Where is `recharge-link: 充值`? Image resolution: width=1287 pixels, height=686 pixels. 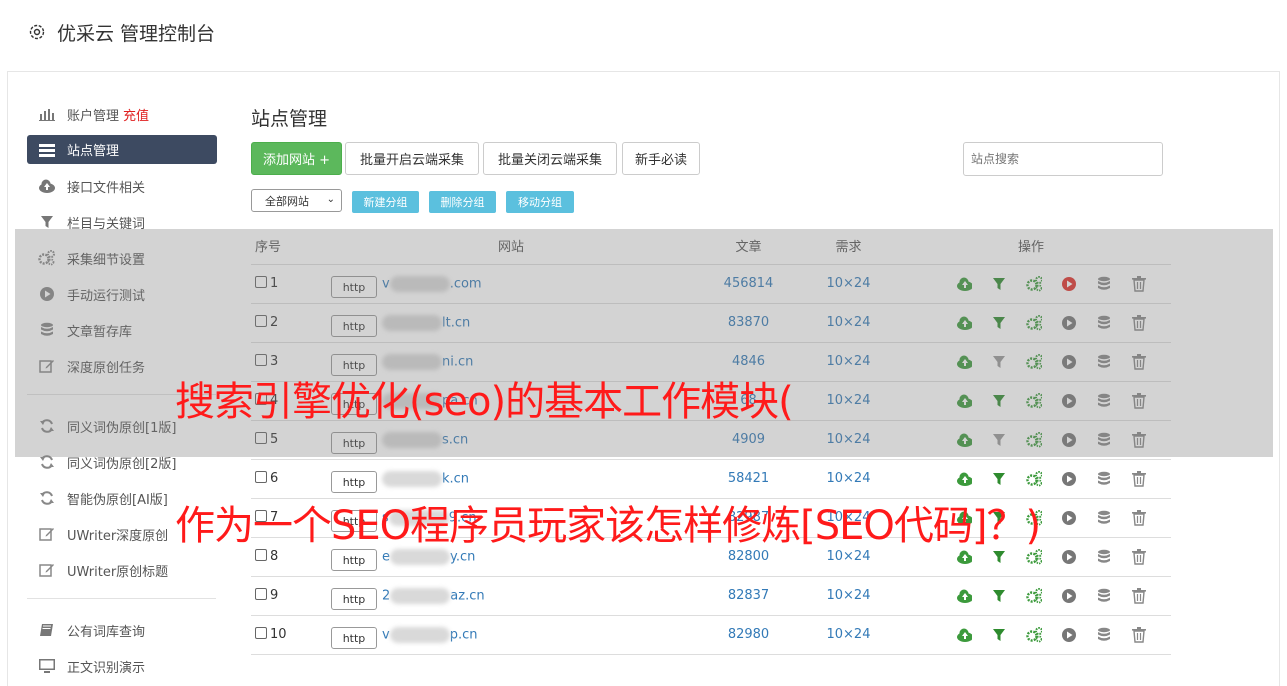 recharge-link: 充值 is located at coordinates (136, 114).